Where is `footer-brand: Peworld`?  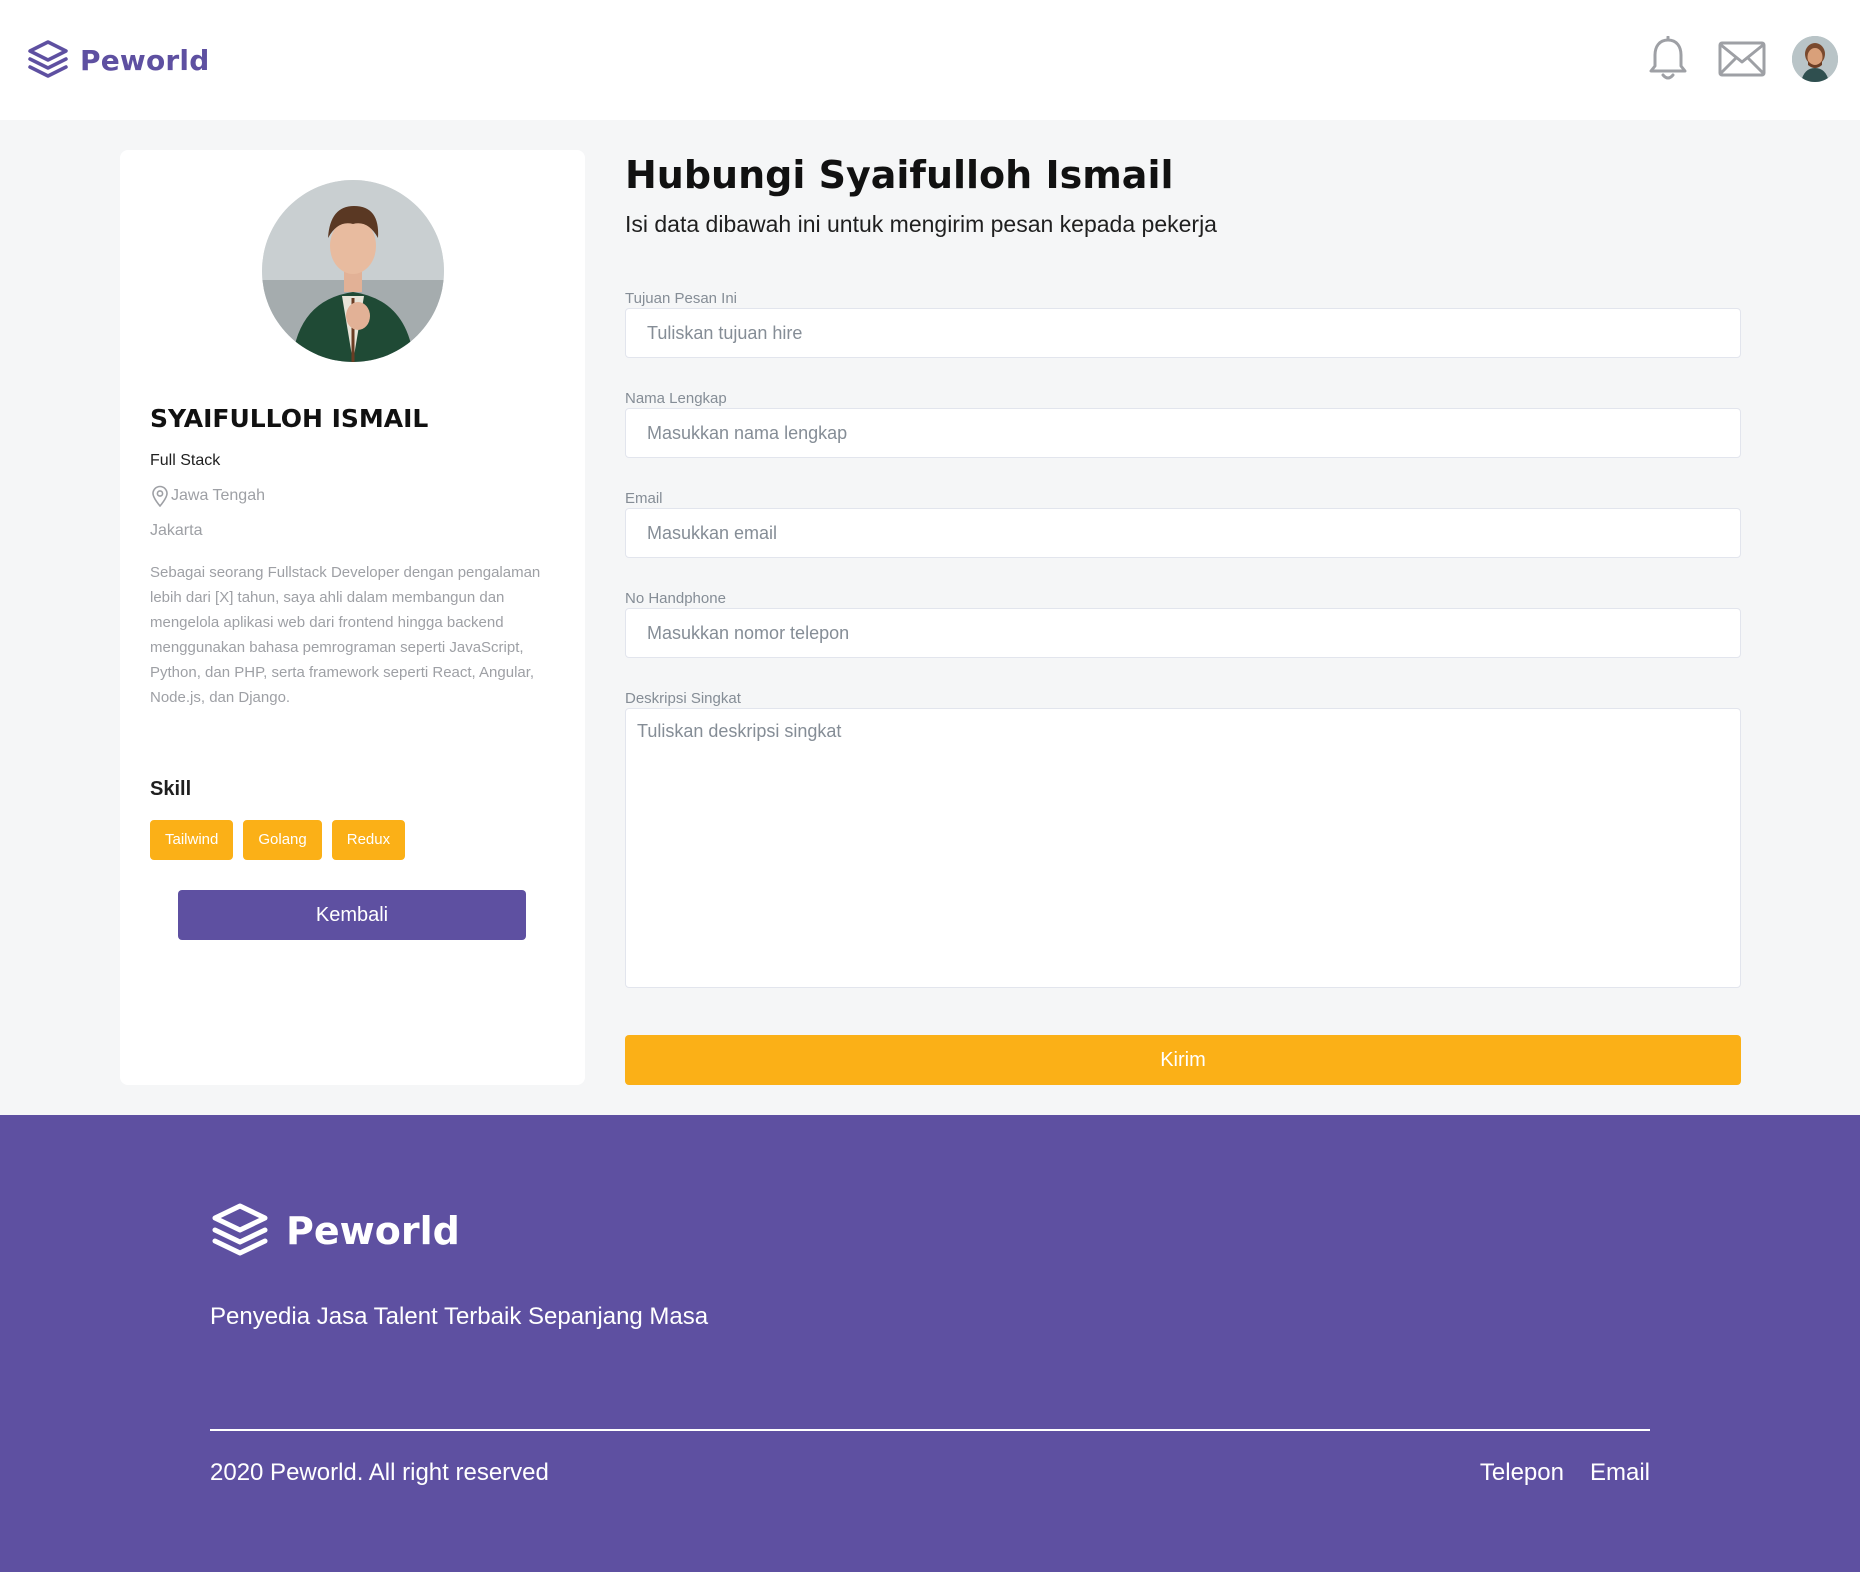 footer-brand: Peworld is located at coordinates (335, 1231).